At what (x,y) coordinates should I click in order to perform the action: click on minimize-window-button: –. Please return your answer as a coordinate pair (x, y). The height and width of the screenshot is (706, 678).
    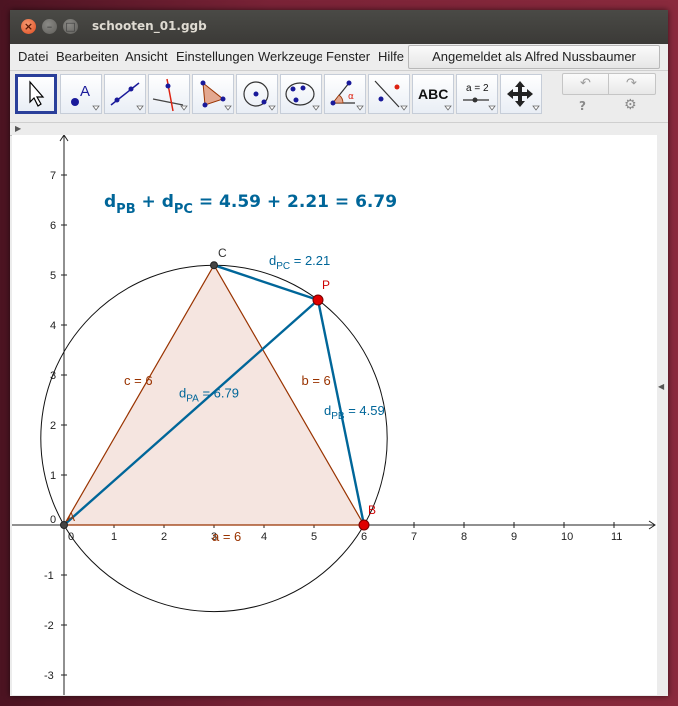
    Looking at the image, I should click on (49, 26).